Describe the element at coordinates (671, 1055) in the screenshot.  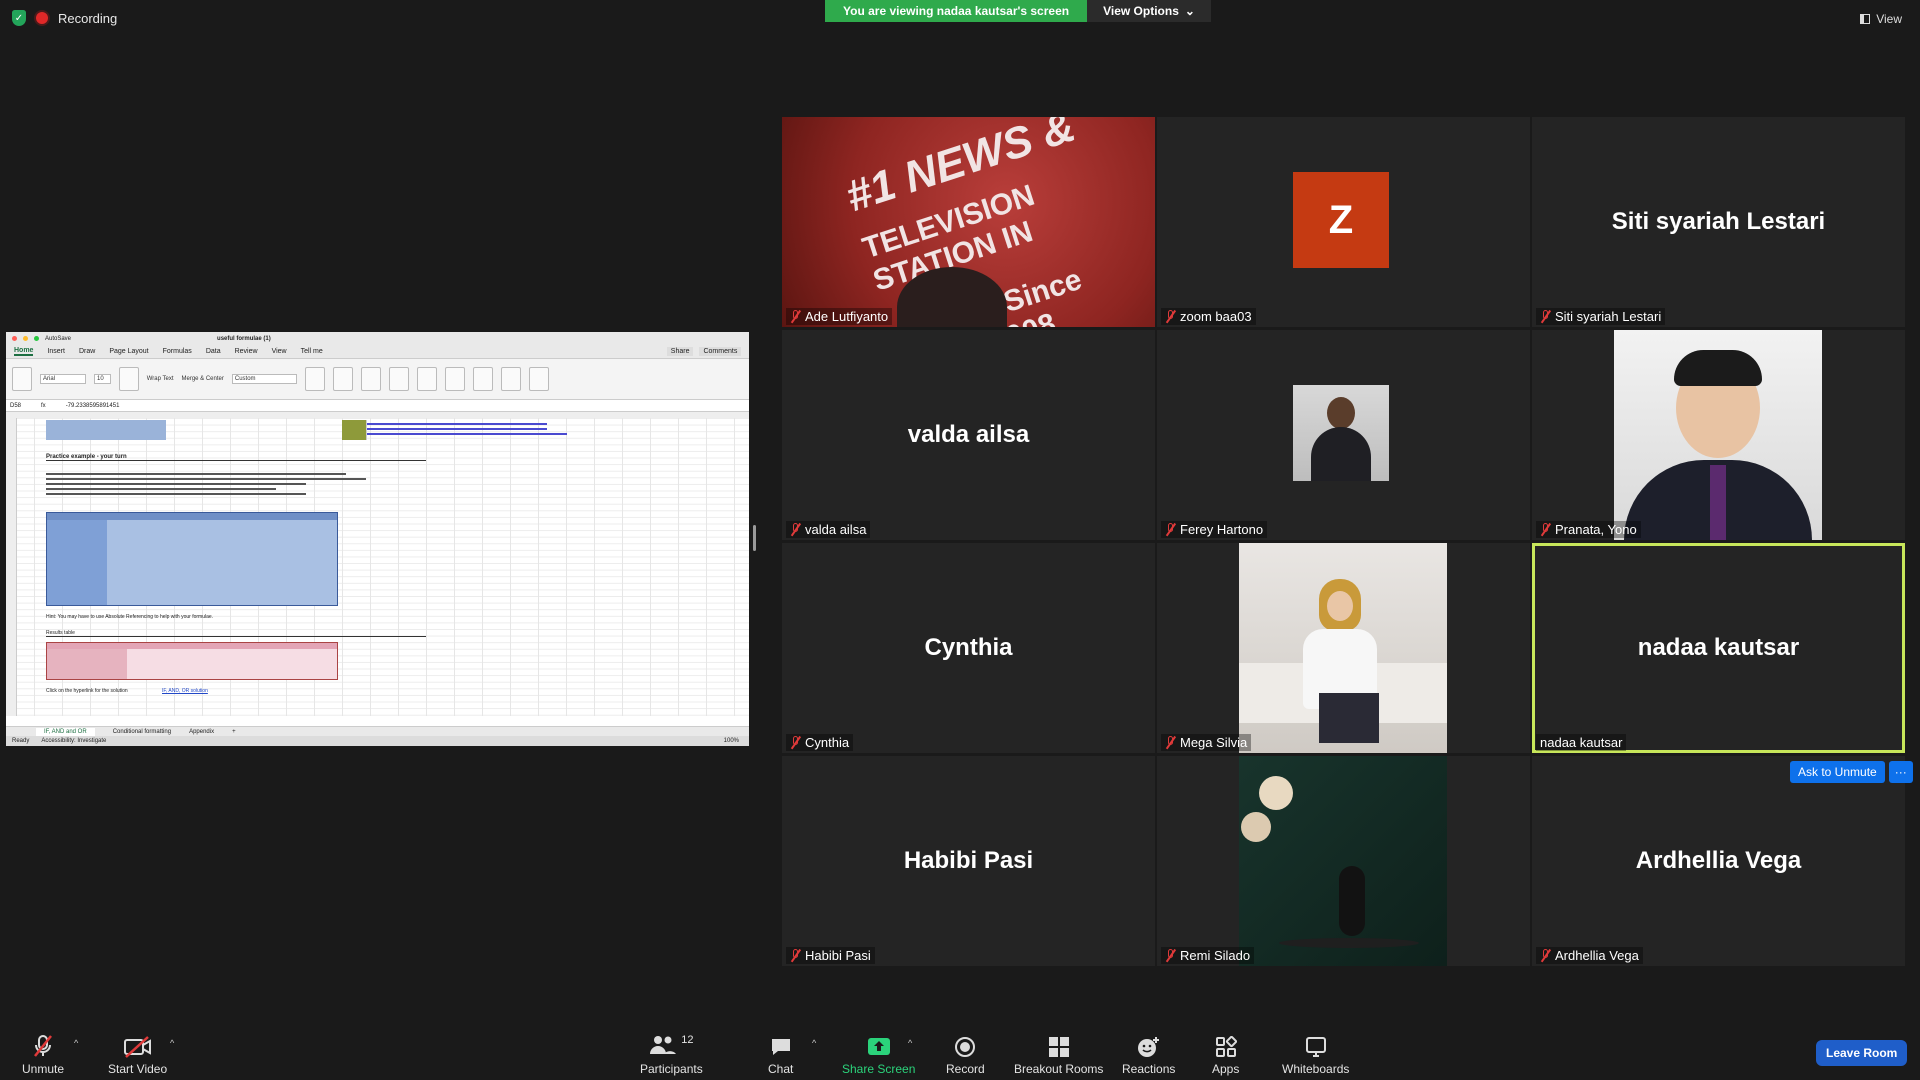
I see `participants-button: 12 Participants` at that location.